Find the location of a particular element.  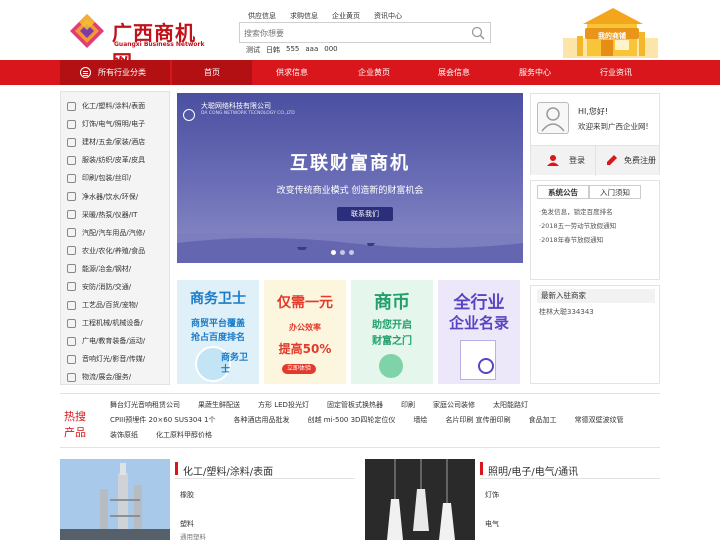

category-item: 采暖/热泵/仪器/IT is located at coordinates (115, 215).